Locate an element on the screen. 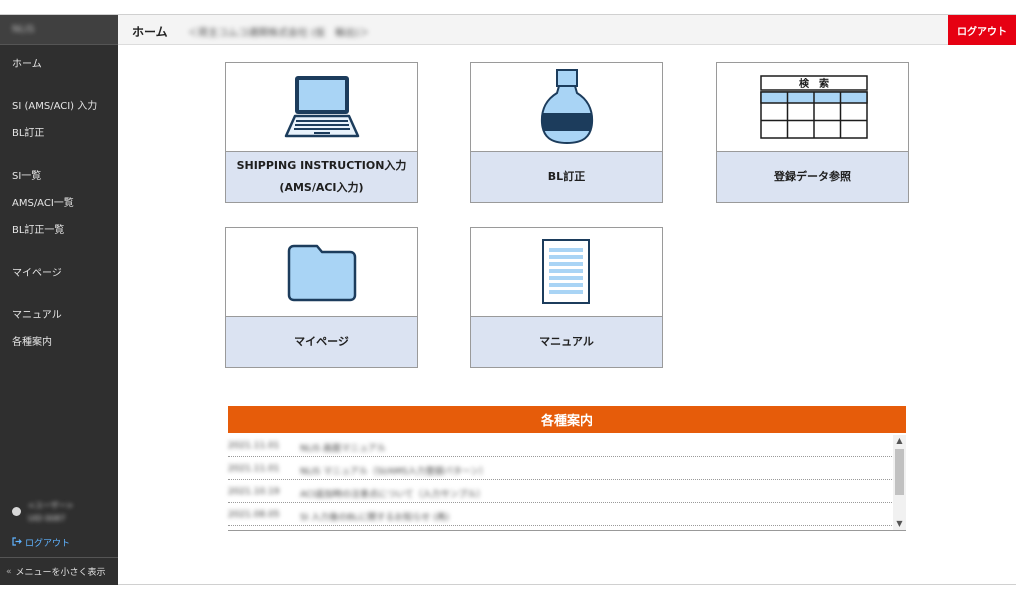 The image size is (1016, 600). notice-title: NLIS マニュアル（SI/AMS入力登録パターン） is located at coordinates (394, 472).